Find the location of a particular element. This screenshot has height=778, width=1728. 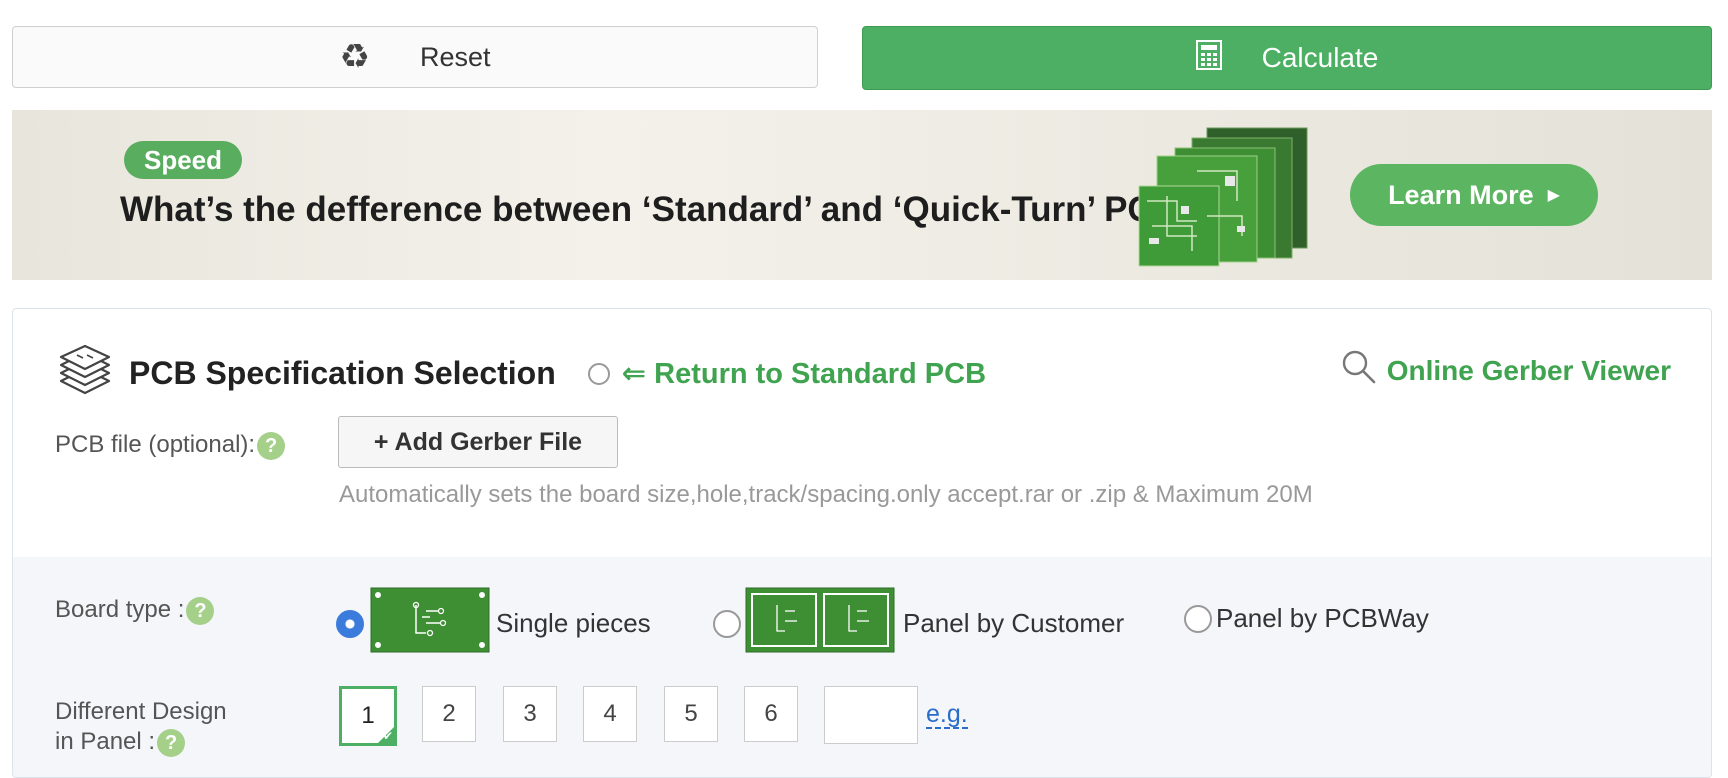

gerber-viewer-label: Online Gerber Viewer is located at coordinates (1528, 370).